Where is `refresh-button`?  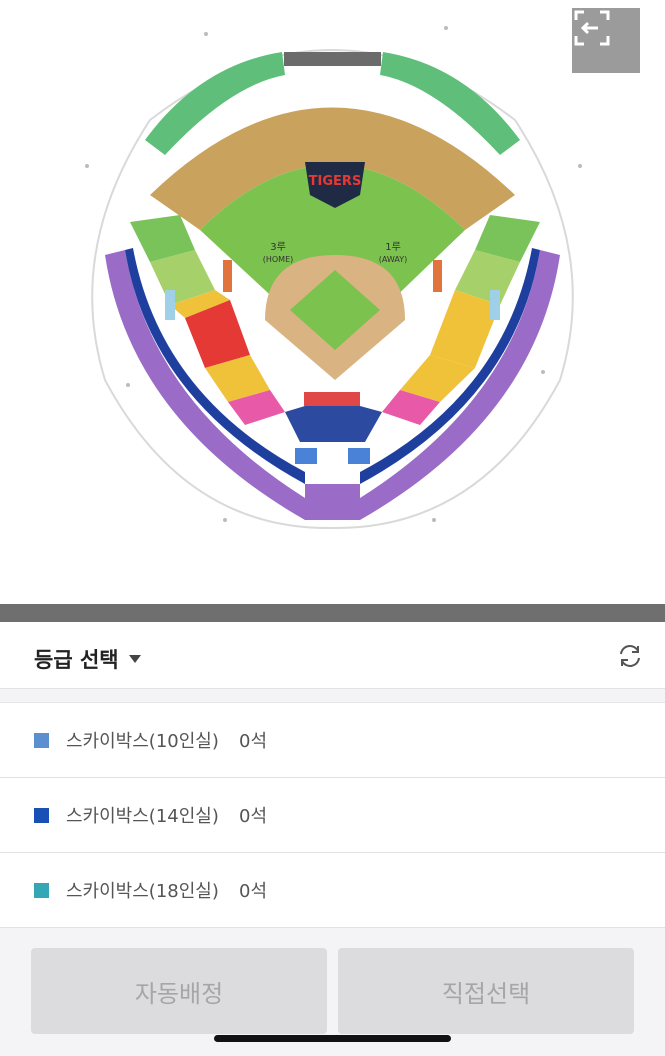 refresh-button is located at coordinates (630, 656).